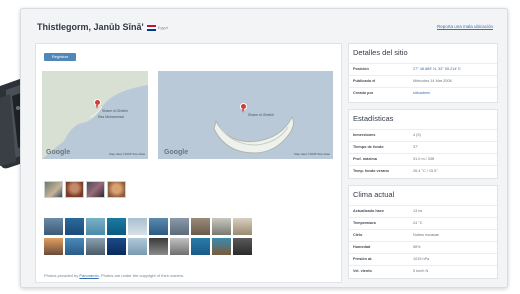 The width and height of the screenshot is (520, 294). I want to click on details-row-label: Creado por, so click(363, 93).